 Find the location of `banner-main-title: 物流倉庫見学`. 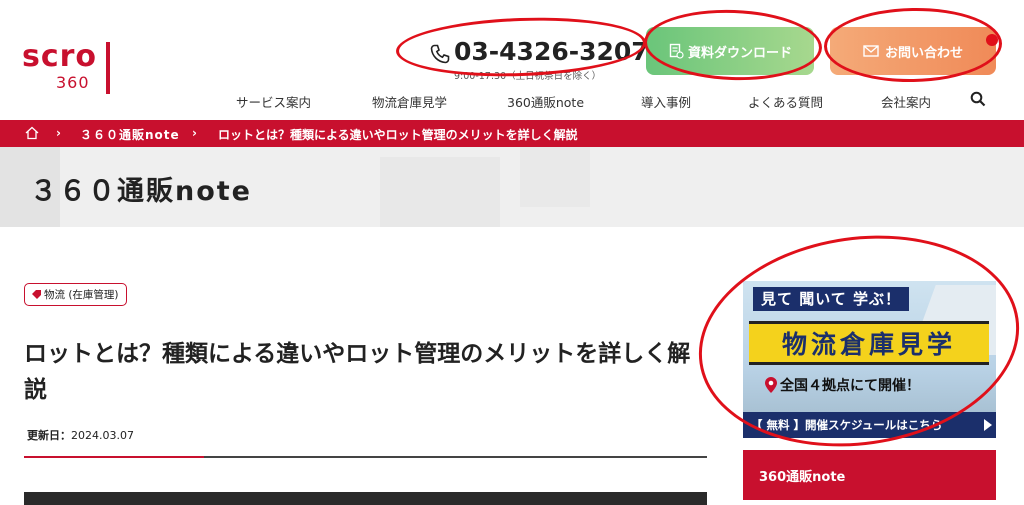

banner-main-title: 物流倉庫見学 is located at coordinates (869, 343).